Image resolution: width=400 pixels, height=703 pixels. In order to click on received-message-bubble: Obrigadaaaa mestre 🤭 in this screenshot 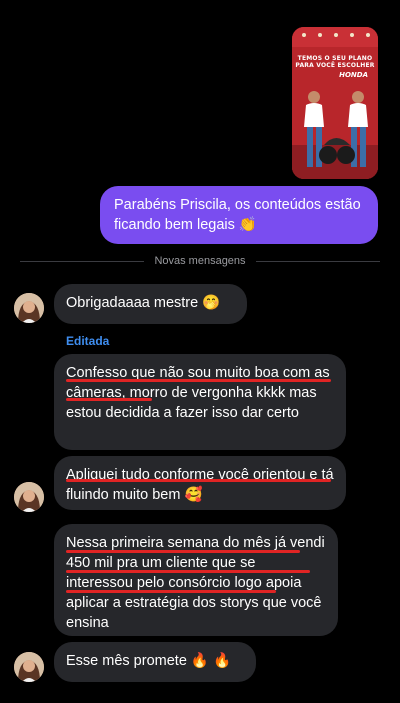, I will do `click(150, 304)`.